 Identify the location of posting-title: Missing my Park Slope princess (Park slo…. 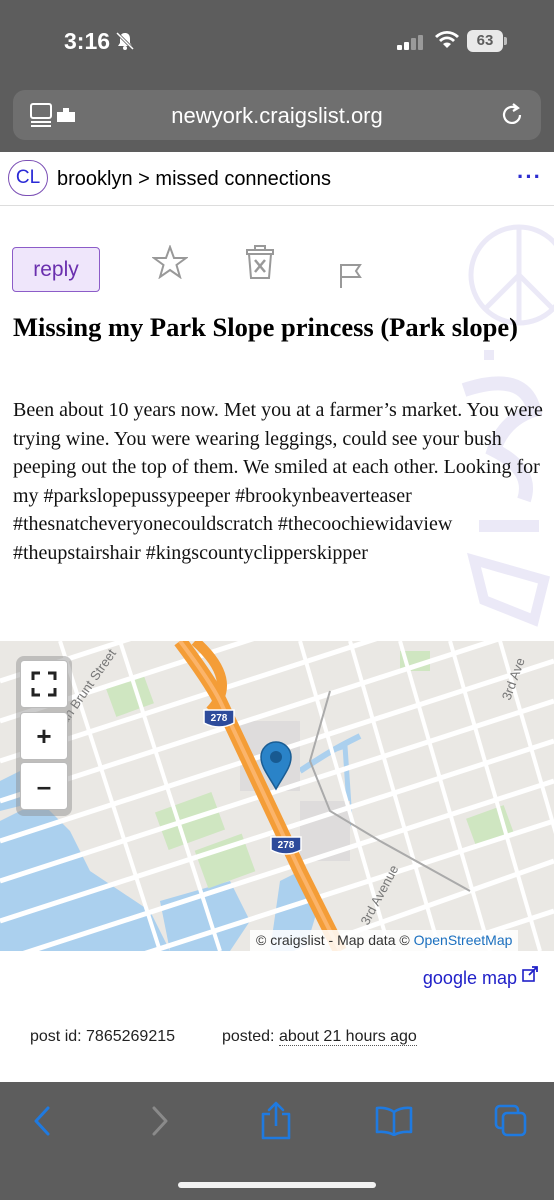
(265, 327).